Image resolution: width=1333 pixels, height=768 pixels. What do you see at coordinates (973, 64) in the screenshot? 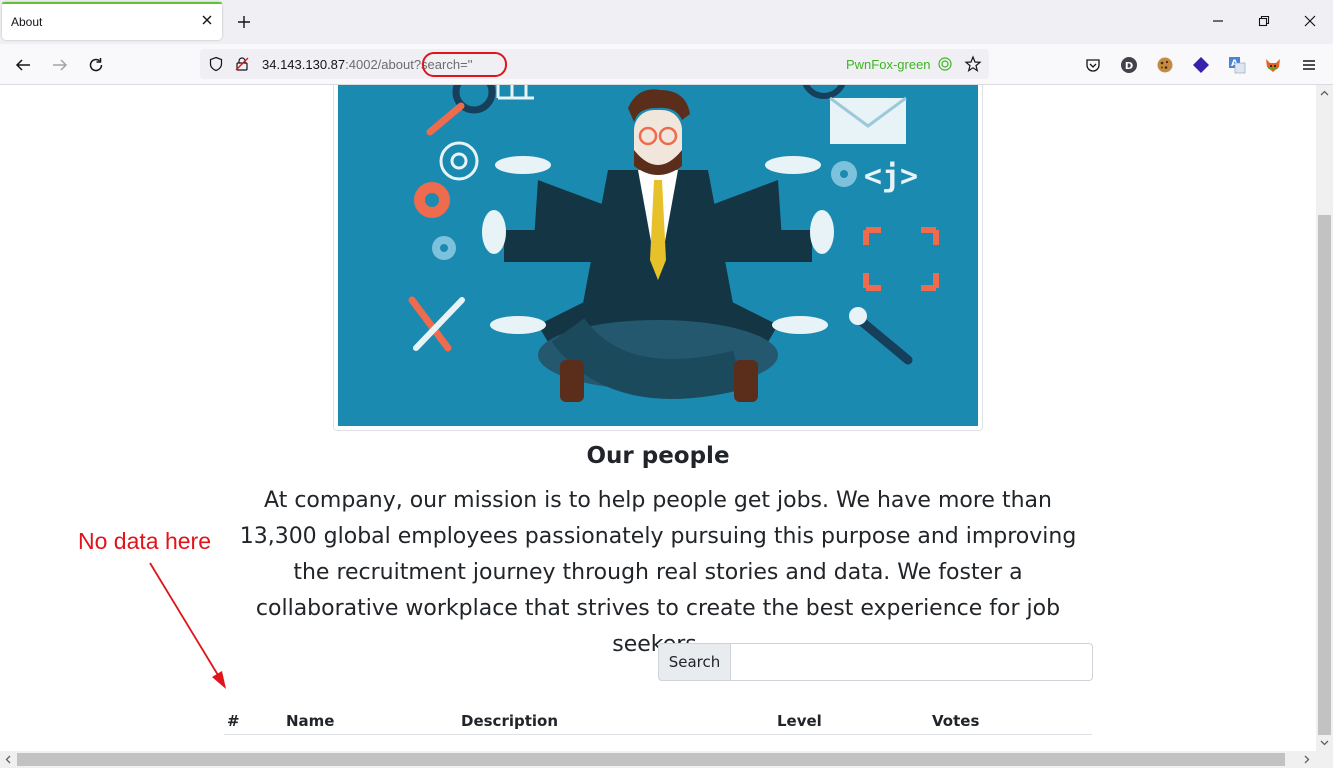
I see `star-icon` at bounding box center [973, 64].